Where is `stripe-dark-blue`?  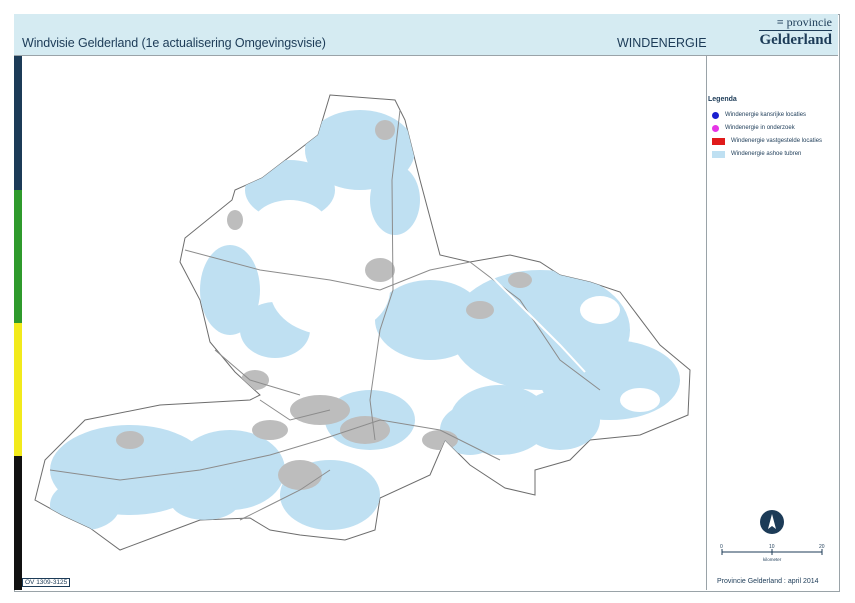
stripe-dark-blue is located at coordinates (18, 123).